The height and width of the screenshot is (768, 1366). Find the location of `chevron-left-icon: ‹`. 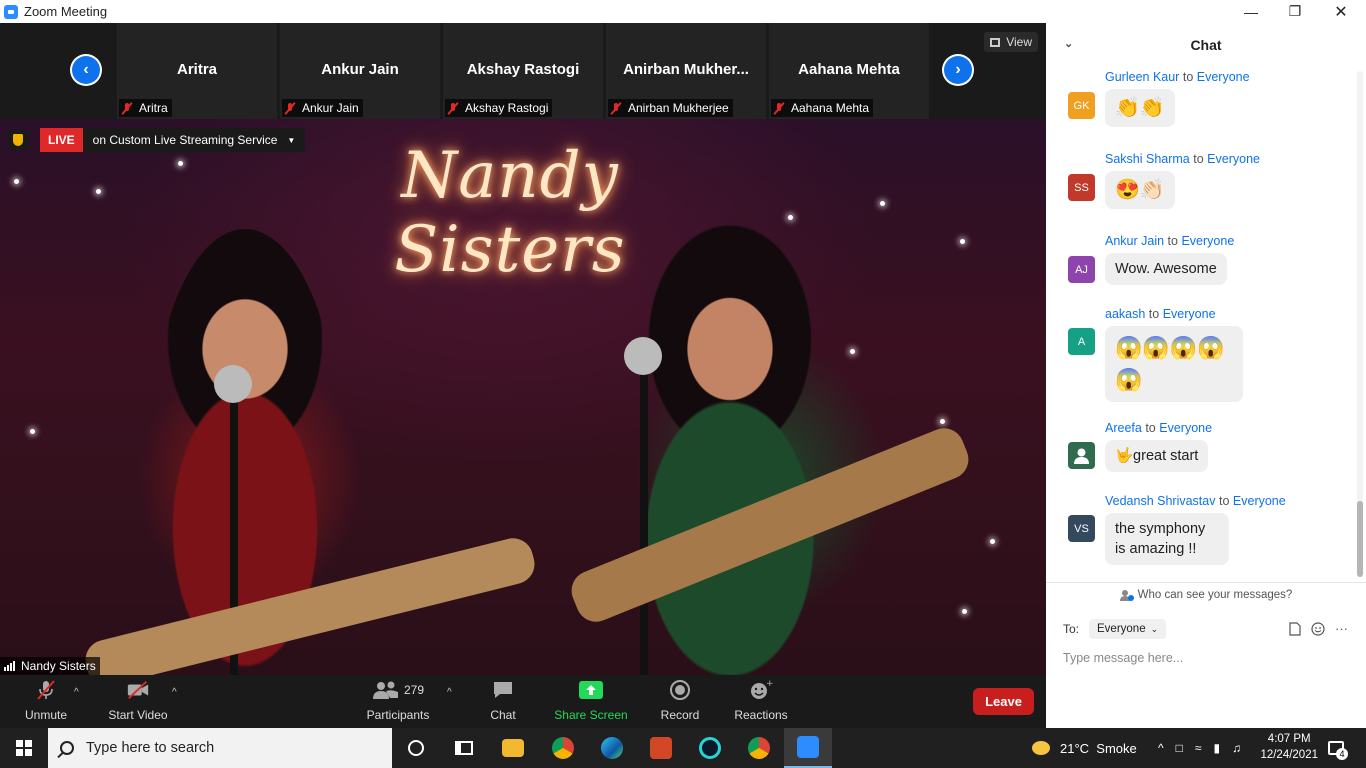

chevron-left-icon: ‹ is located at coordinates (86, 70).